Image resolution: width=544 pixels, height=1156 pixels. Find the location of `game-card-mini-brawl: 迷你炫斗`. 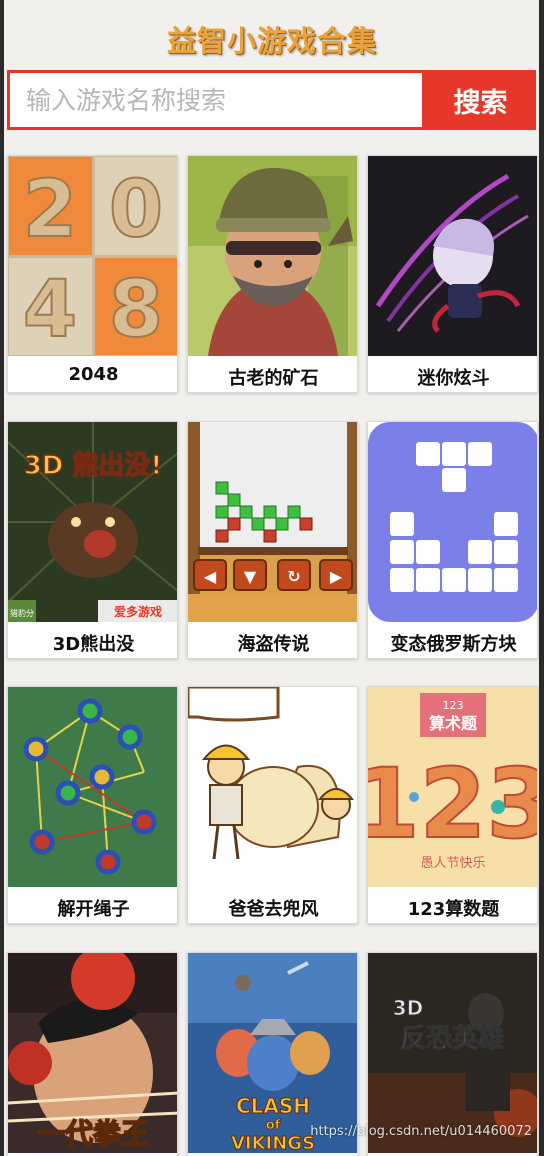

game-card-mini-brawl: 迷你炫斗 is located at coordinates (452, 274).